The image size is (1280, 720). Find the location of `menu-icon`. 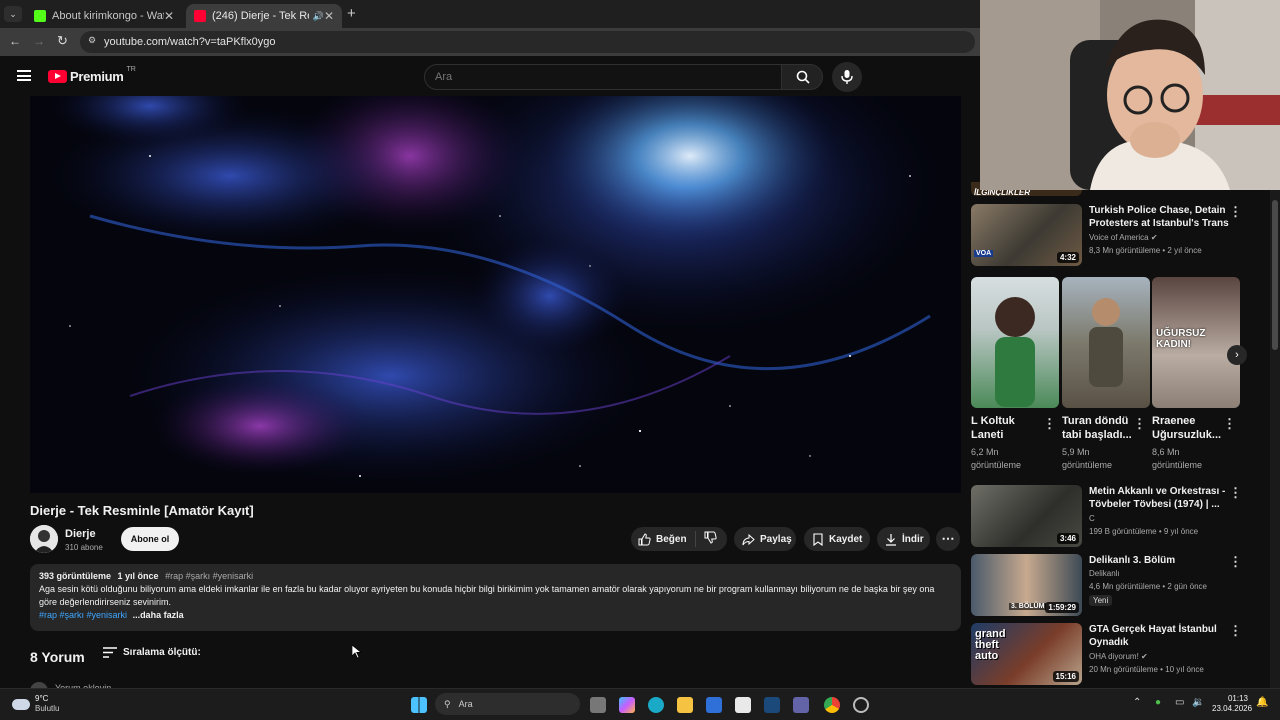

menu-icon is located at coordinates (24, 75).